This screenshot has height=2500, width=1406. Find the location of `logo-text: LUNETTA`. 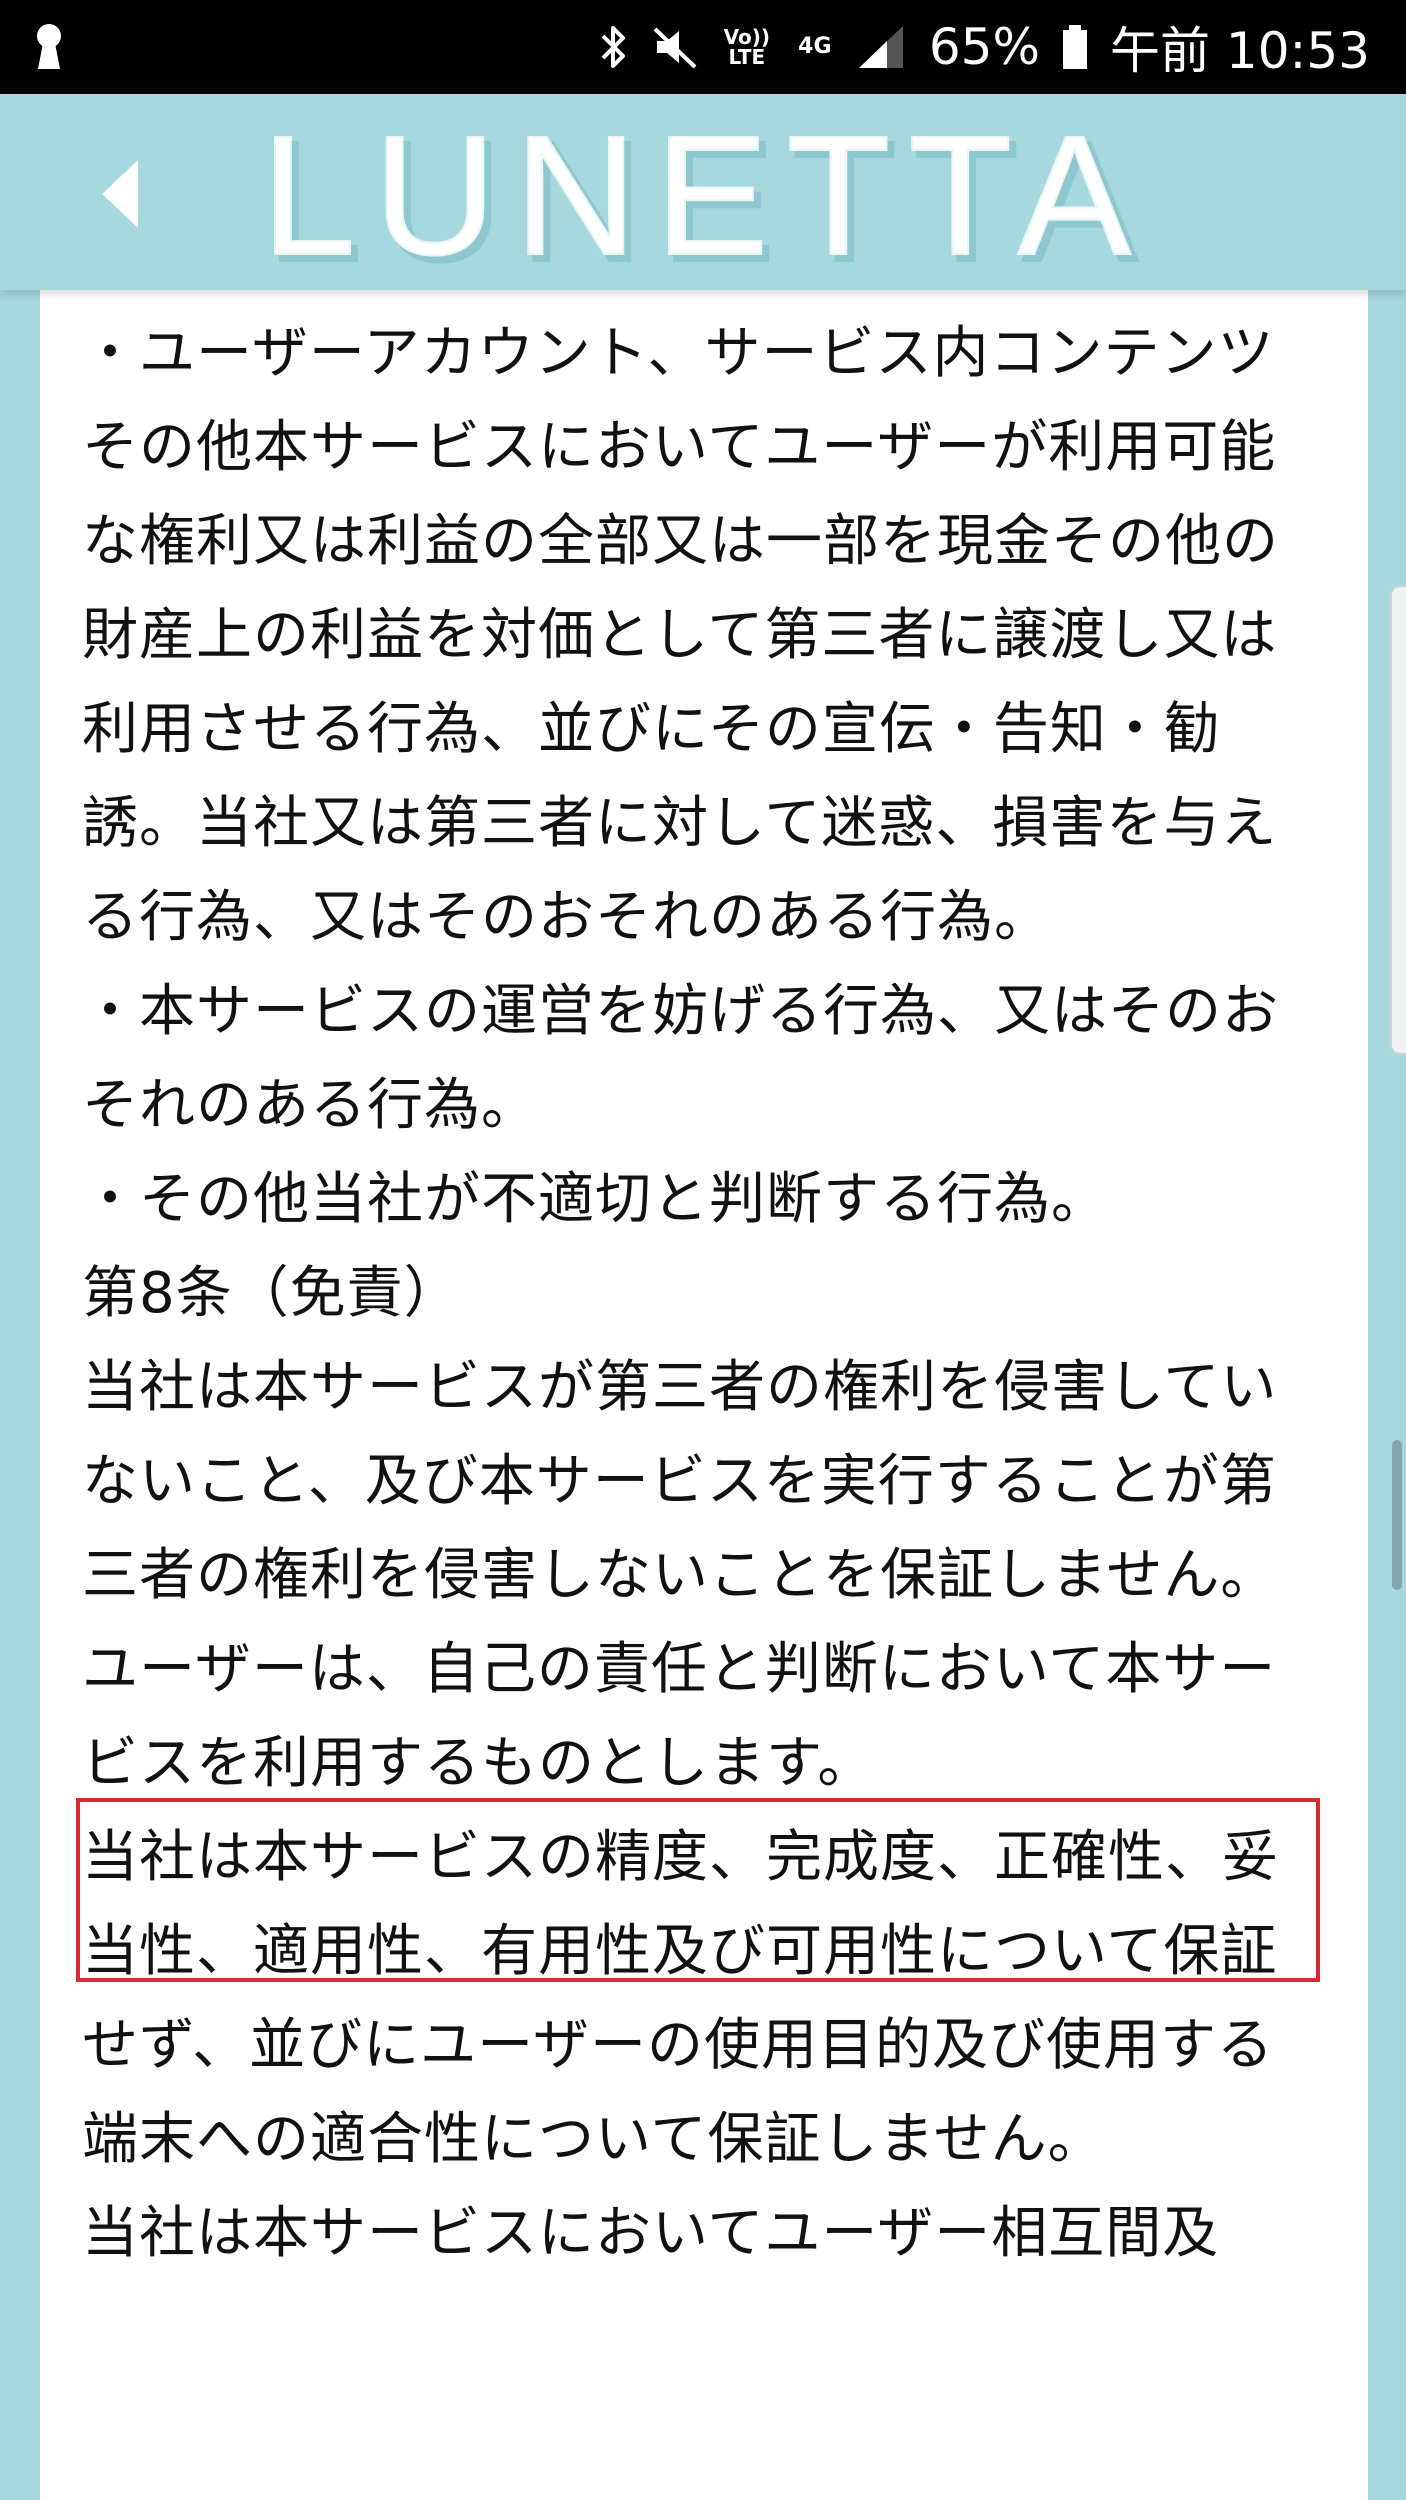

logo-text: LUNETTA is located at coordinates (705, 191).